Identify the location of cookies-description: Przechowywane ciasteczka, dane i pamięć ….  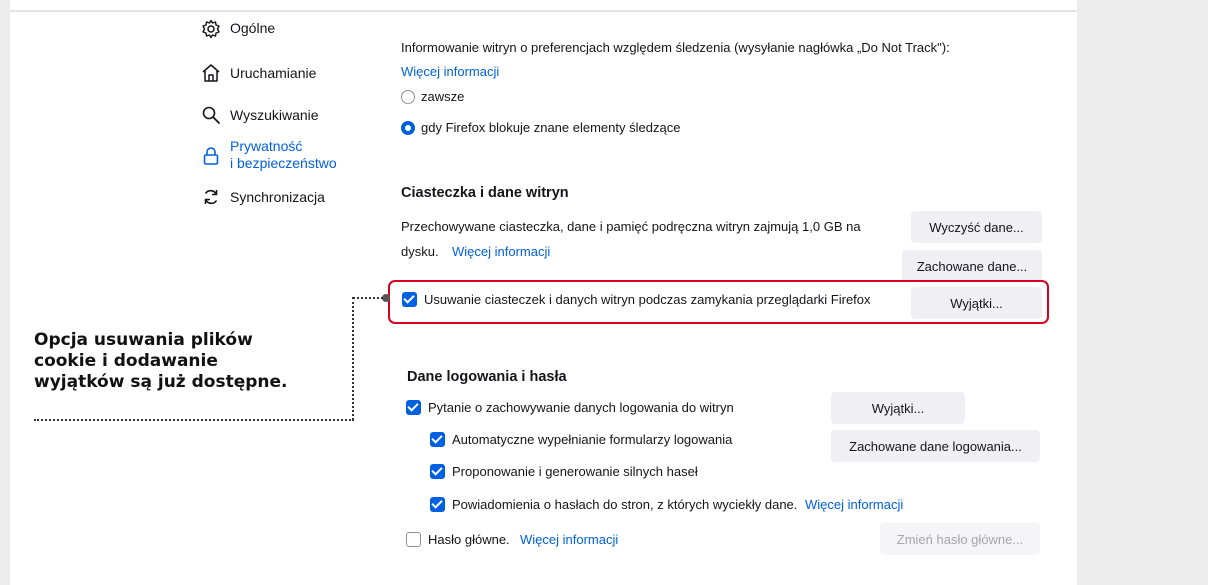
(631, 226).